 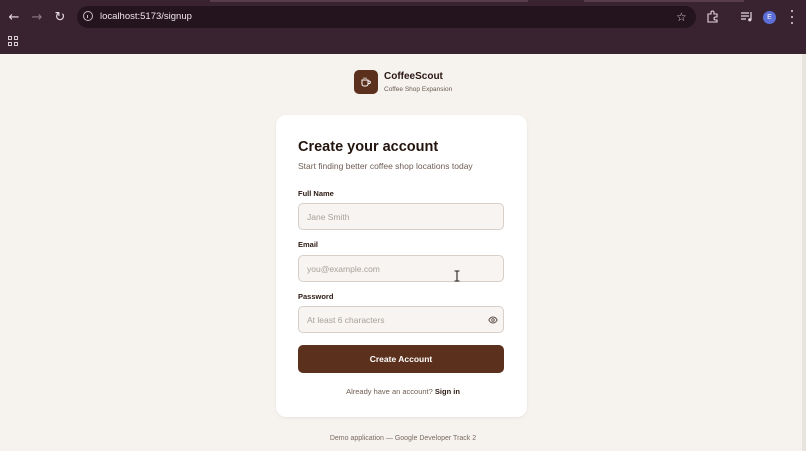 I want to click on url-text: localhost:5173/signup, so click(x=146, y=16).